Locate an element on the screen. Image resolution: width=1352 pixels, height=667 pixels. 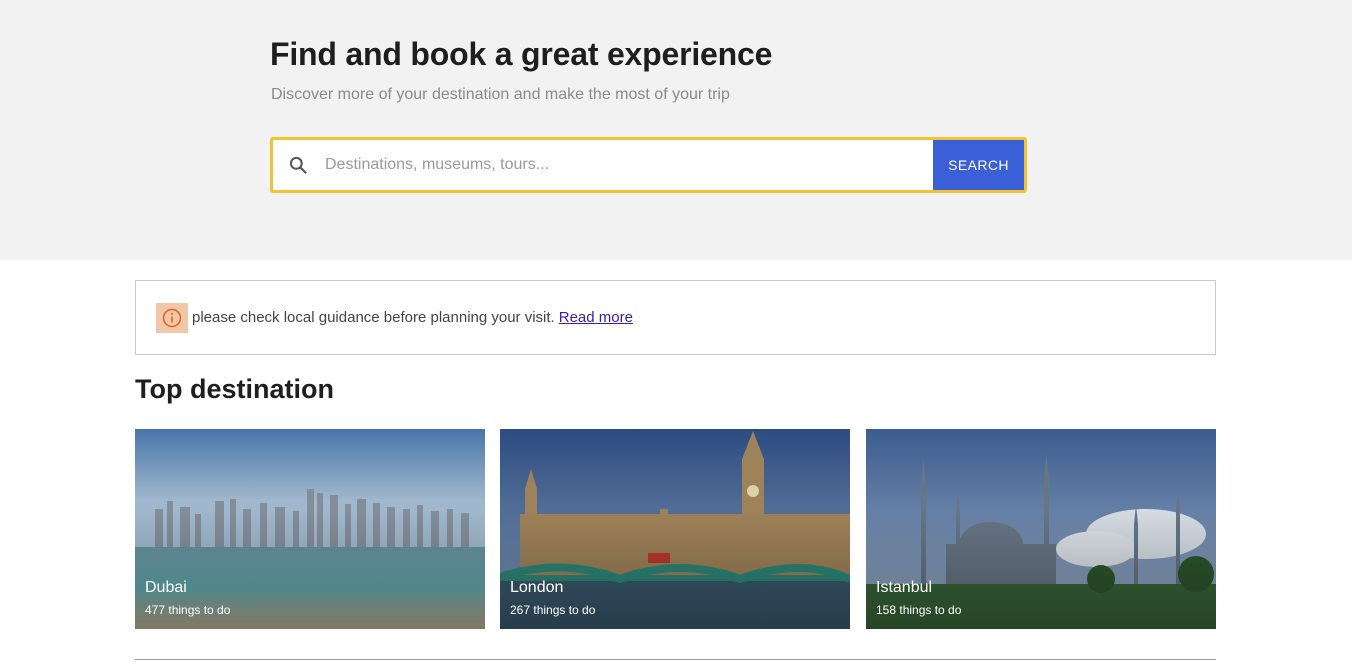
search-input is located at coordinates (625, 165).